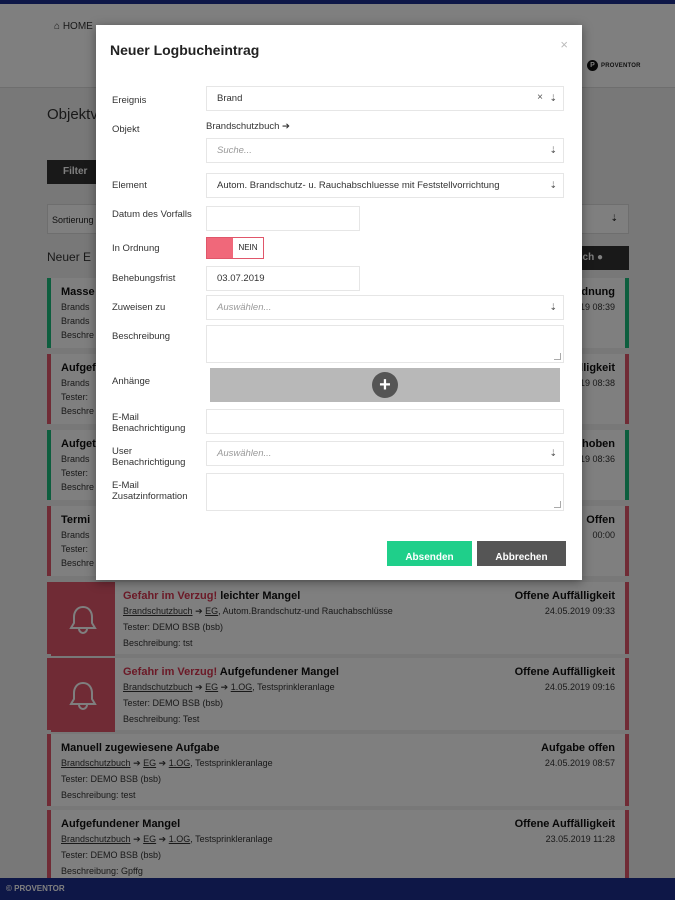 The height and width of the screenshot is (900, 675). I want to click on objekt-path: Brandschutzbuch ➔, so click(248, 126).